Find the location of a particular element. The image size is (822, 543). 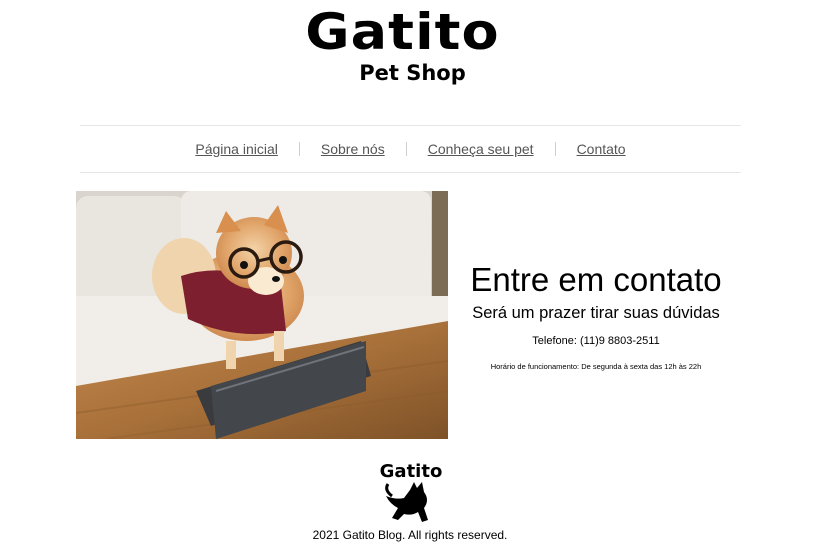

logo-title: Gatito is located at coordinates (402, 32).